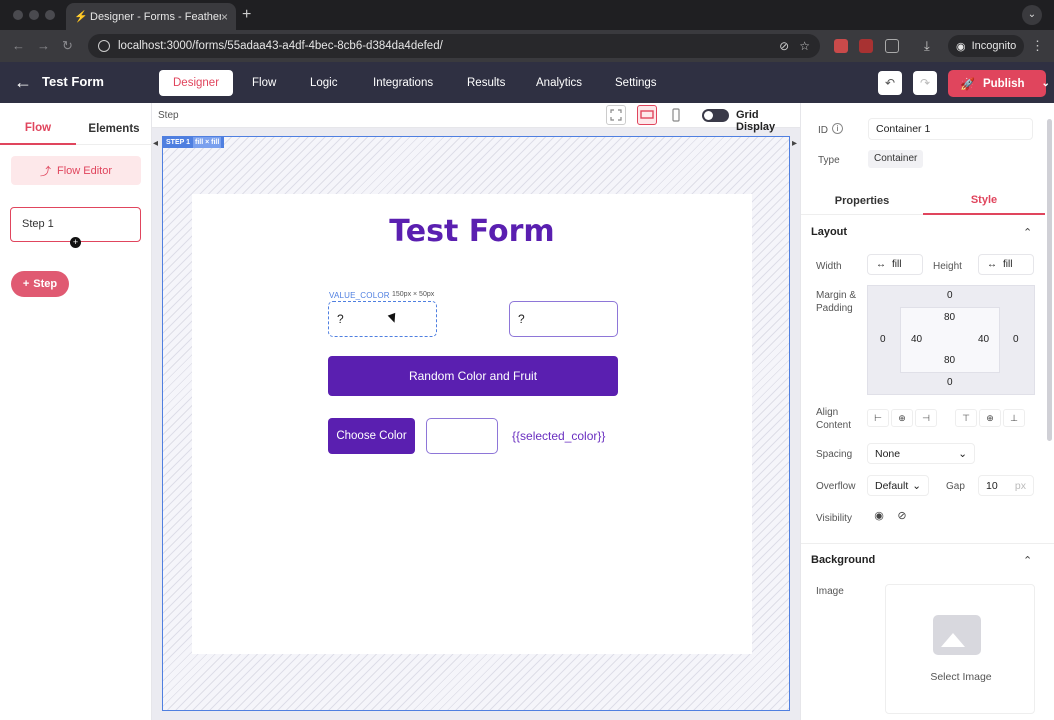  I want to click on overflow-select: Default ⌄, so click(898, 485).